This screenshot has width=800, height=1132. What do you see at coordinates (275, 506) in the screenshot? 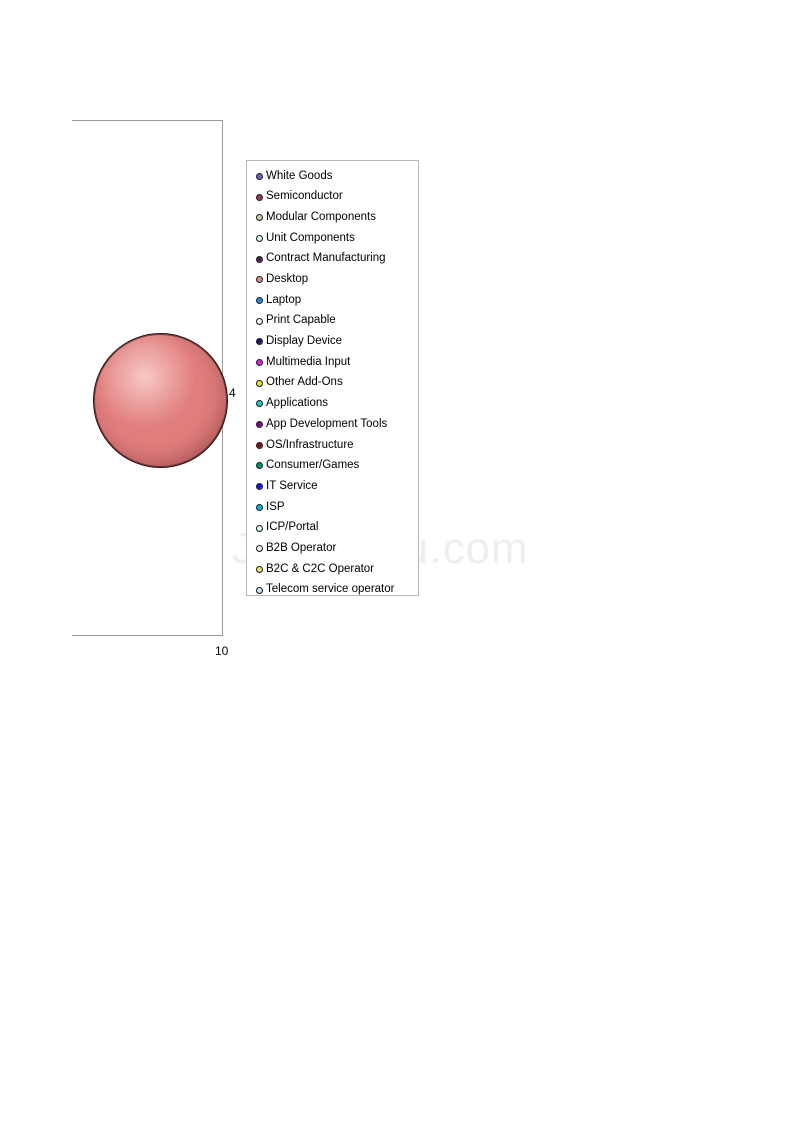
I see `legend-item-label: ISP` at bounding box center [275, 506].